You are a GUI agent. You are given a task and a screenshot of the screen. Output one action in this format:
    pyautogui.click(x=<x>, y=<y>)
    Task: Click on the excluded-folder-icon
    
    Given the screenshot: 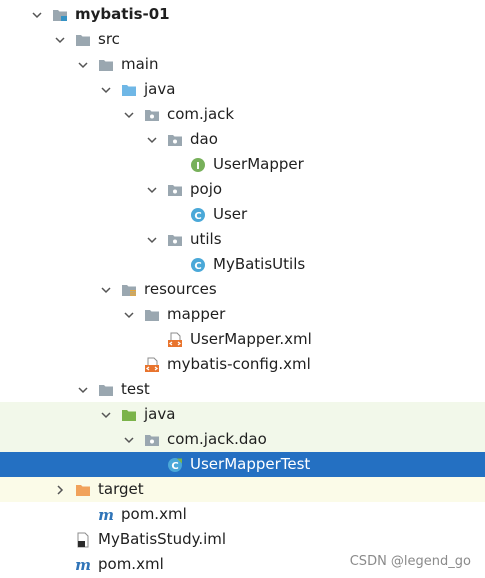 What is the action you would take?
    pyautogui.click(x=83, y=489)
    